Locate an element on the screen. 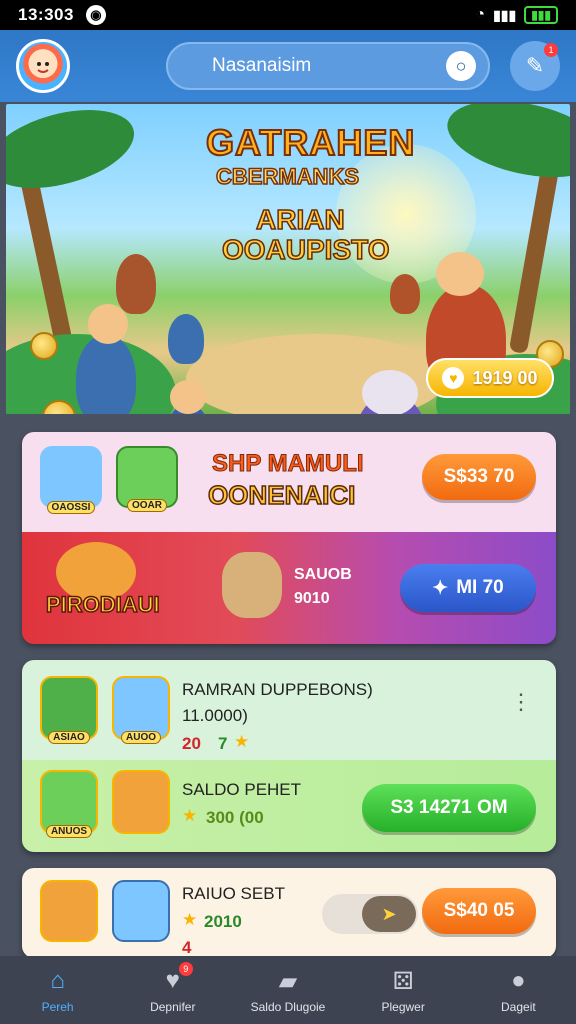  list-item-tag-red: 4 is located at coordinates (187, 947).